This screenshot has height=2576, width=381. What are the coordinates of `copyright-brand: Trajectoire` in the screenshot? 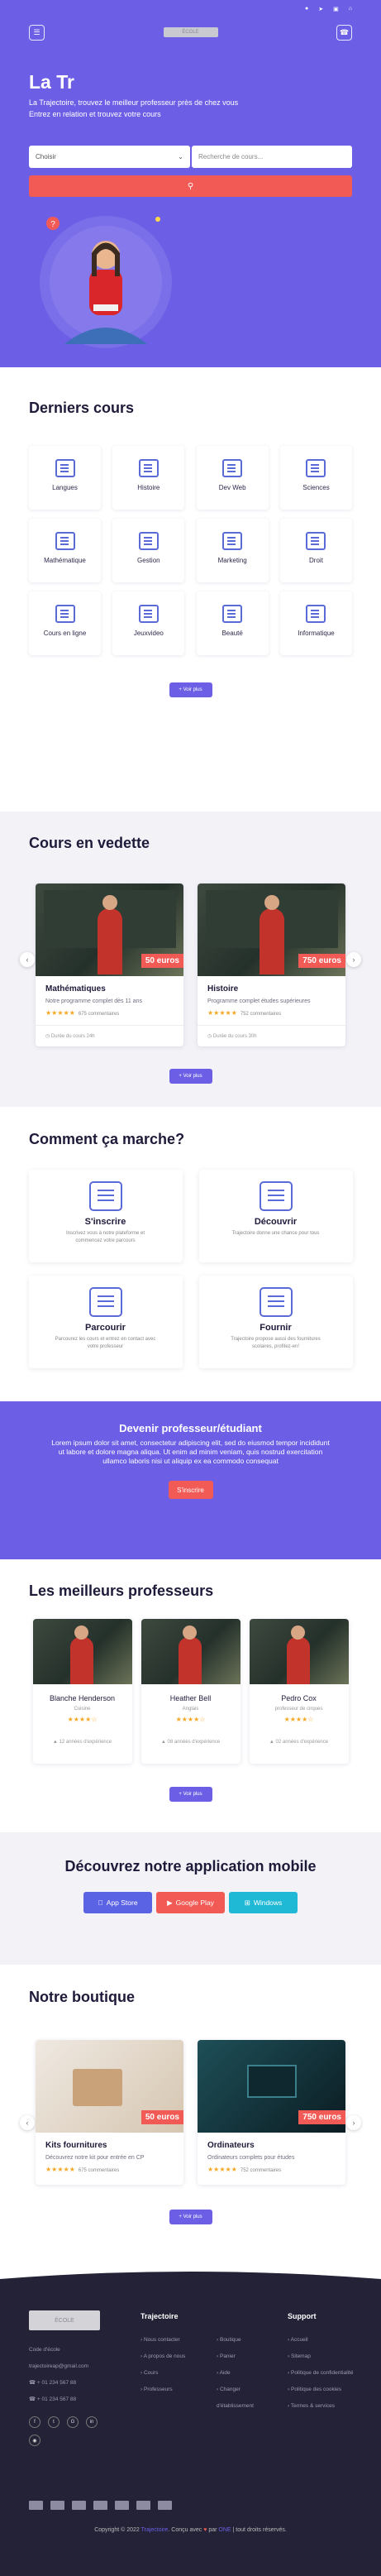 It's located at (155, 2530).